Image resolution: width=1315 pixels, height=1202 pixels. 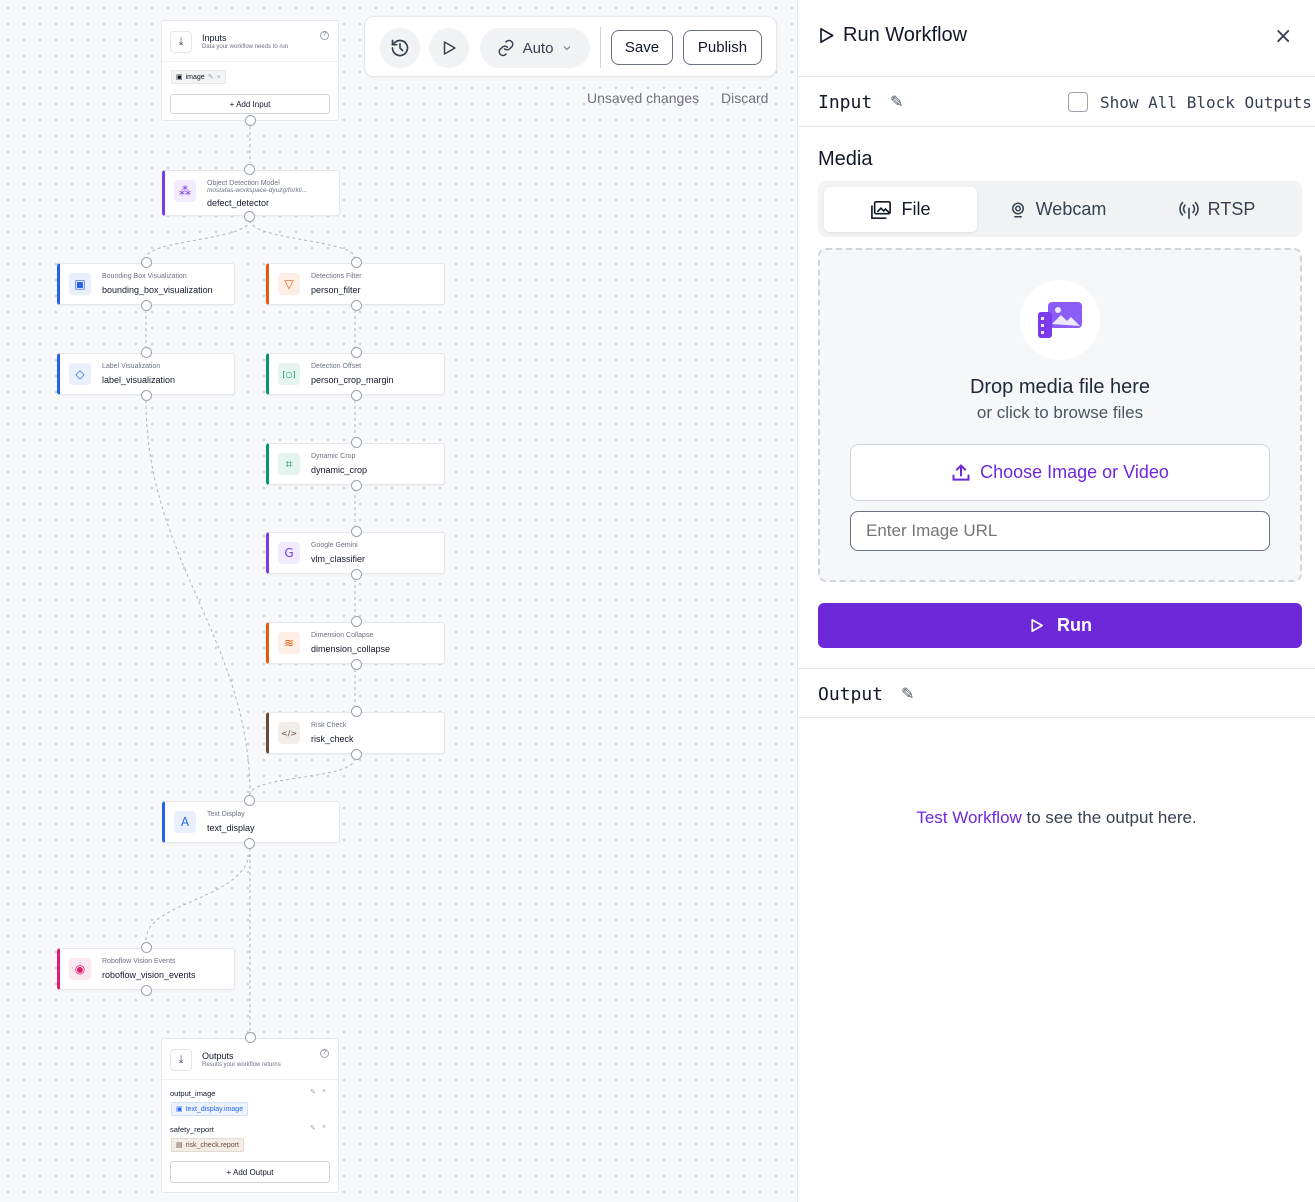 What do you see at coordinates (900, 209) in the screenshot?
I see `tab-file: File` at bounding box center [900, 209].